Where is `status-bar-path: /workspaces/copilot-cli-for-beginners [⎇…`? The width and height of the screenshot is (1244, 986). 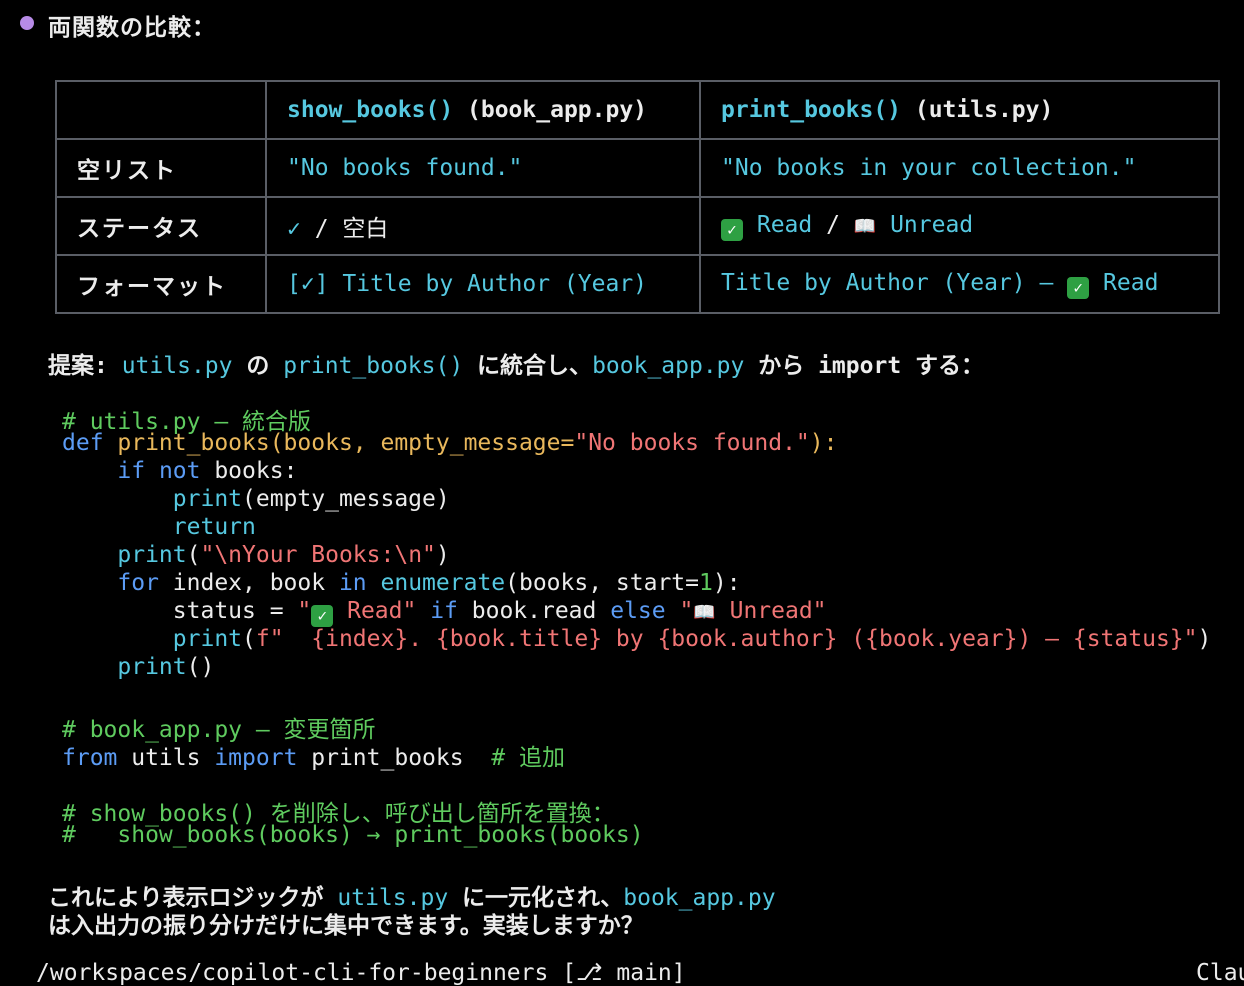
status-bar-path: /workspaces/copilot-cli-for-beginners [⎇… is located at coordinates (361, 973).